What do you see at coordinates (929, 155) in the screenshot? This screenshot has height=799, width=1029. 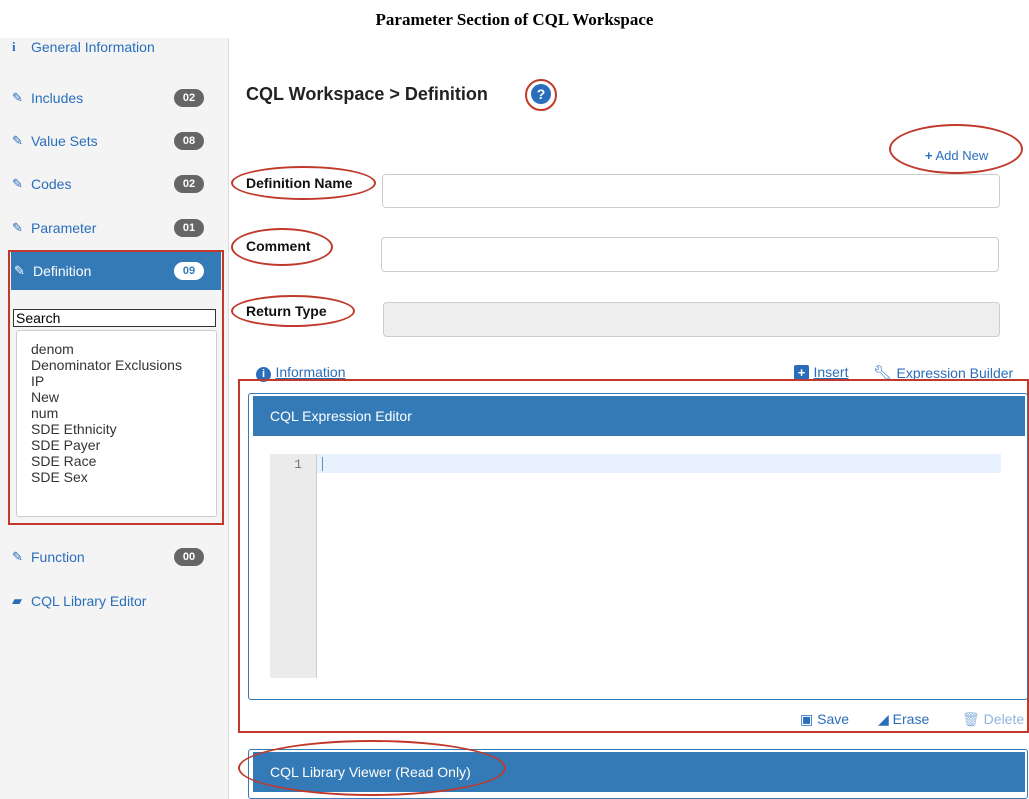 I see `plus-icon: +` at bounding box center [929, 155].